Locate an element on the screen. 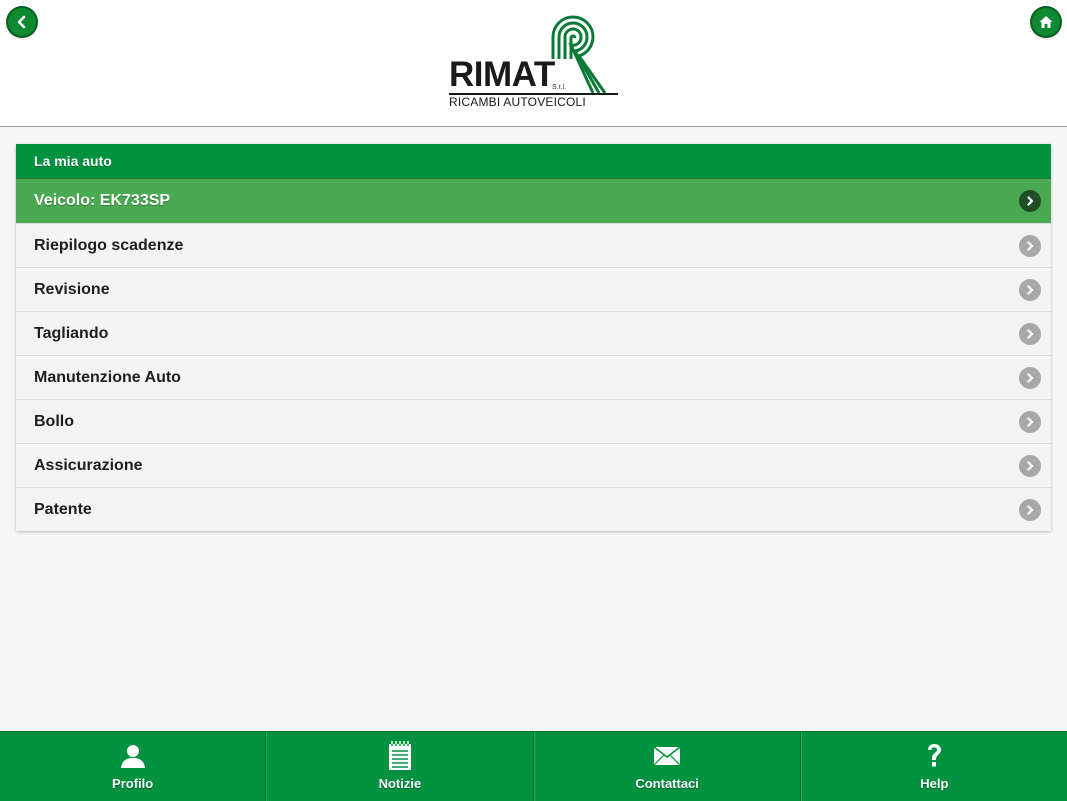  list-item-summary: Riepilogo scadenze is located at coordinates (533, 245).